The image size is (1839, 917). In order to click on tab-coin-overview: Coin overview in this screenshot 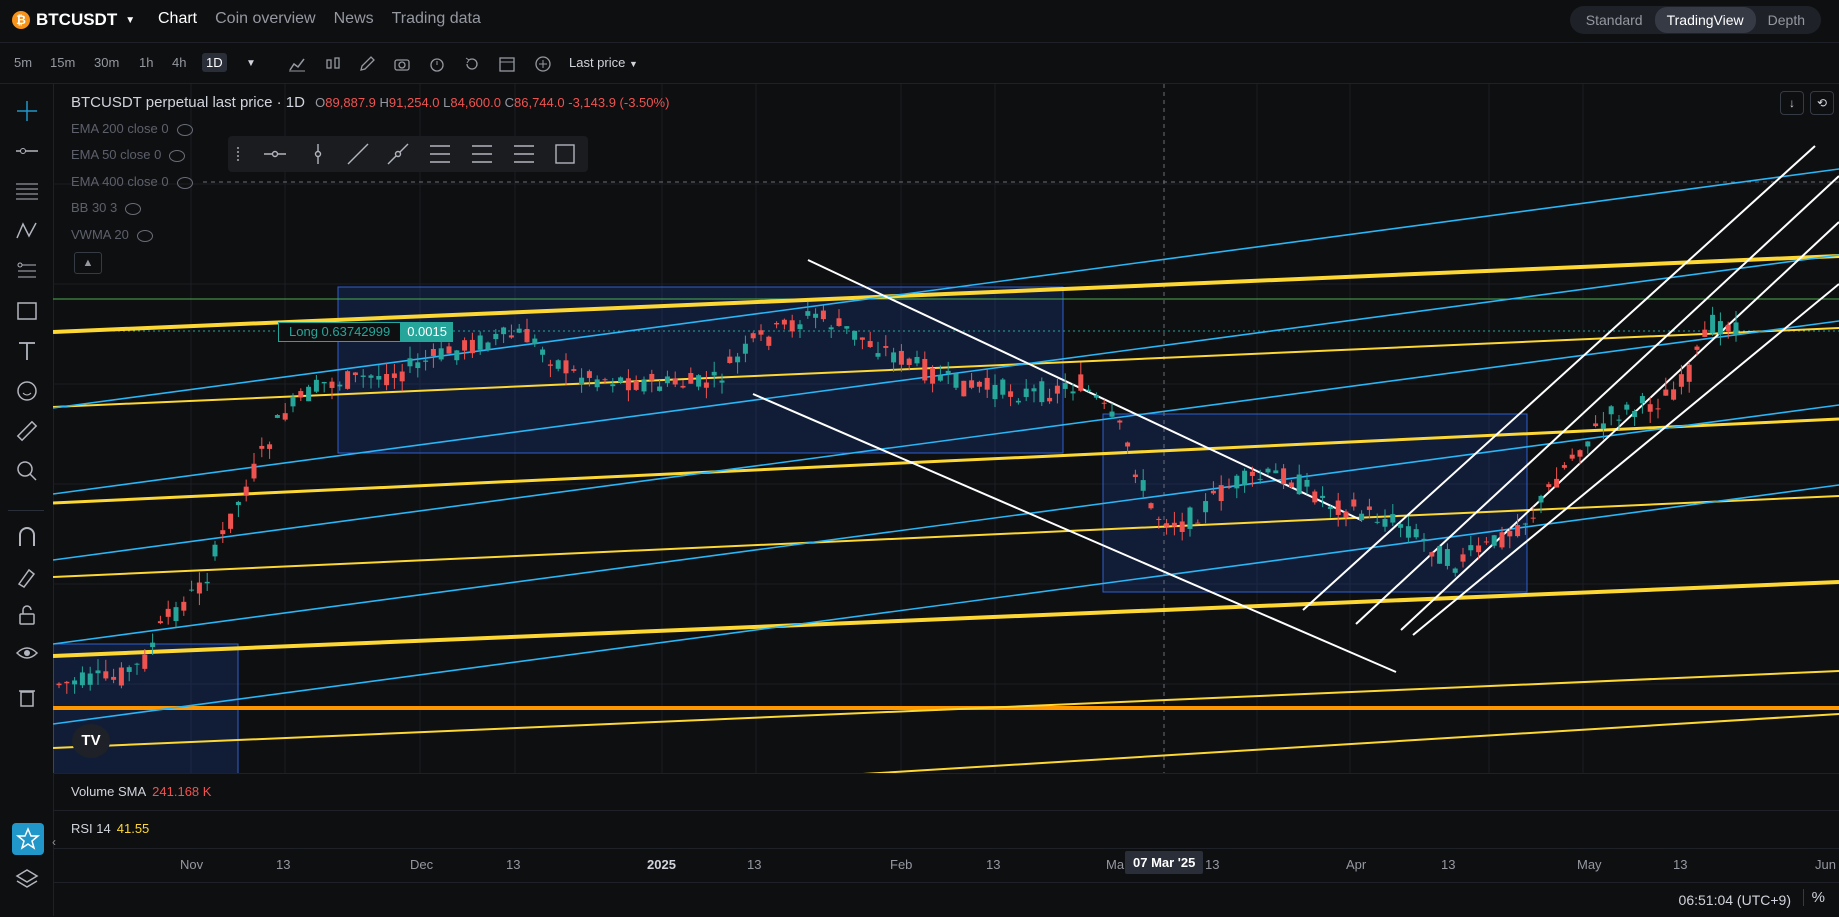, I will do `click(265, 19)`.